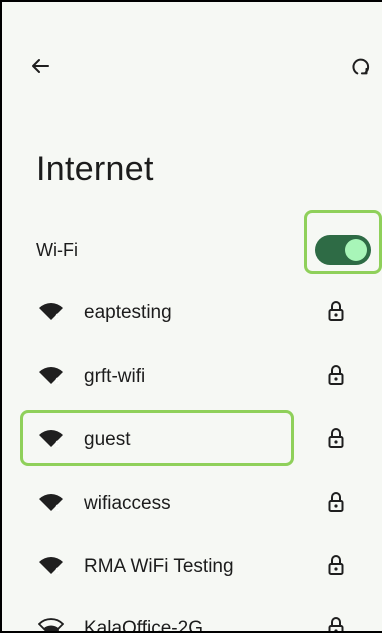  I want to click on network-name: grft-wifi, so click(115, 376).